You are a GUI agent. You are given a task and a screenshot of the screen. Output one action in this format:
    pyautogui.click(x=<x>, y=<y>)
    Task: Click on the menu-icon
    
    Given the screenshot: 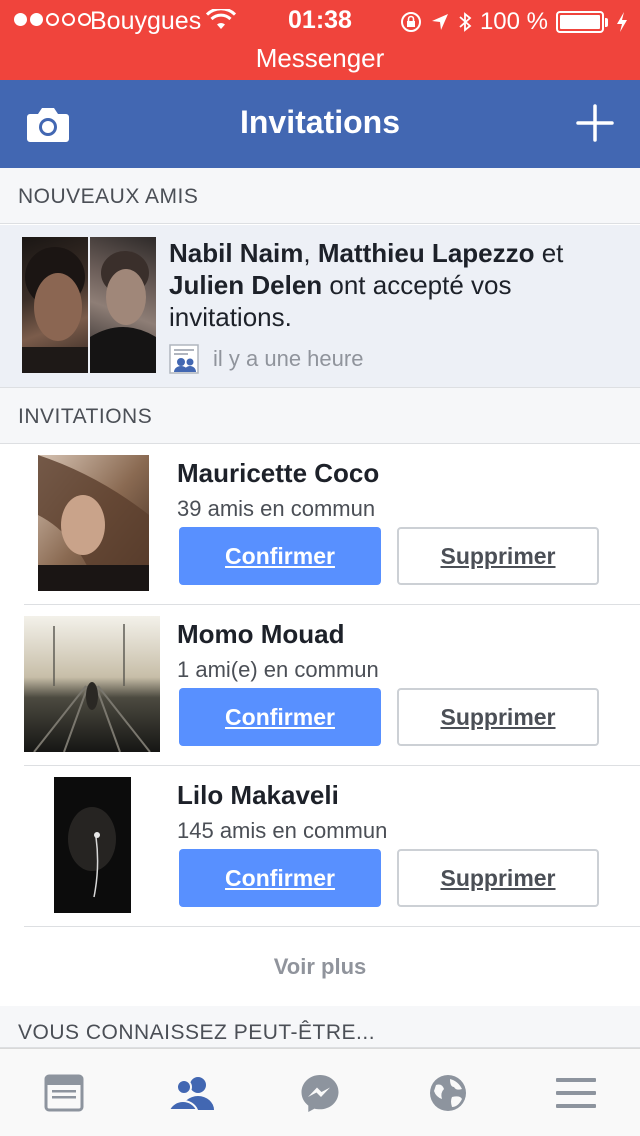 What is the action you would take?
    pyautogui.click(x=576, y=1092)
    